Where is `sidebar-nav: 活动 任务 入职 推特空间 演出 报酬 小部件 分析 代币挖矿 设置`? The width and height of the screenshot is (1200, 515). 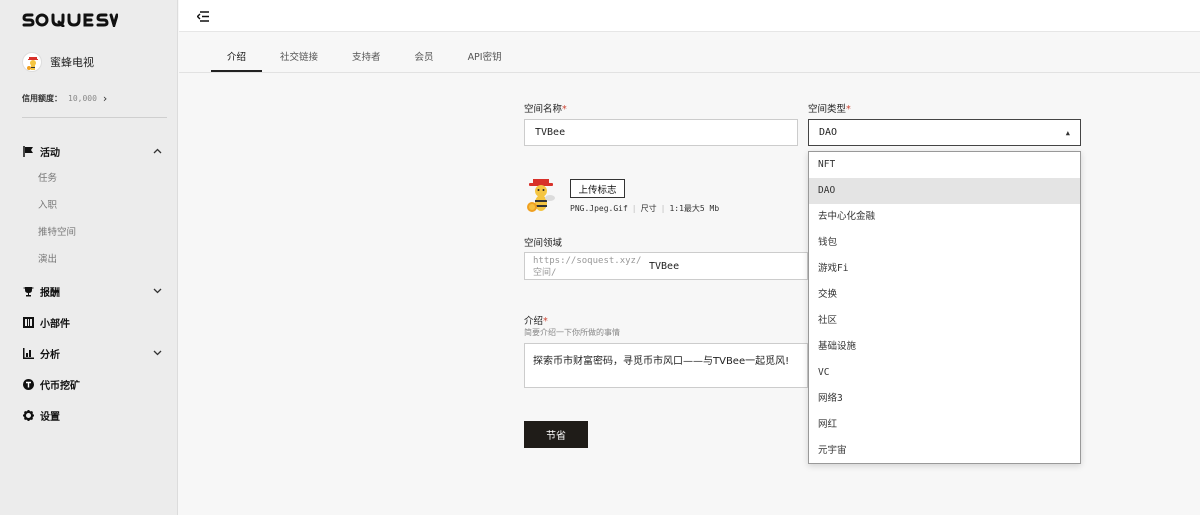 sidebar-nav: 活动 任务 入职 推特空间 演出 报酬 小部件 分析 代币挖矿 设置 is located at coordinates (92, 283).